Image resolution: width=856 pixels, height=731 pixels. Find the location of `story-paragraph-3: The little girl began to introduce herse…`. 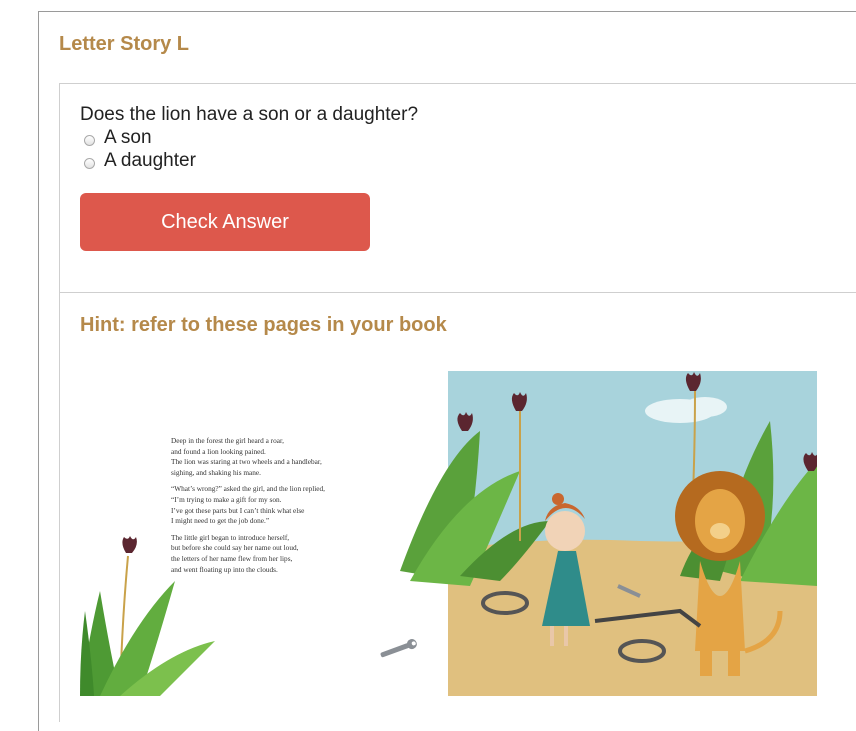

story-paragraph-3: The little girl began to introduce herse… is located at coordinates (266, 554).